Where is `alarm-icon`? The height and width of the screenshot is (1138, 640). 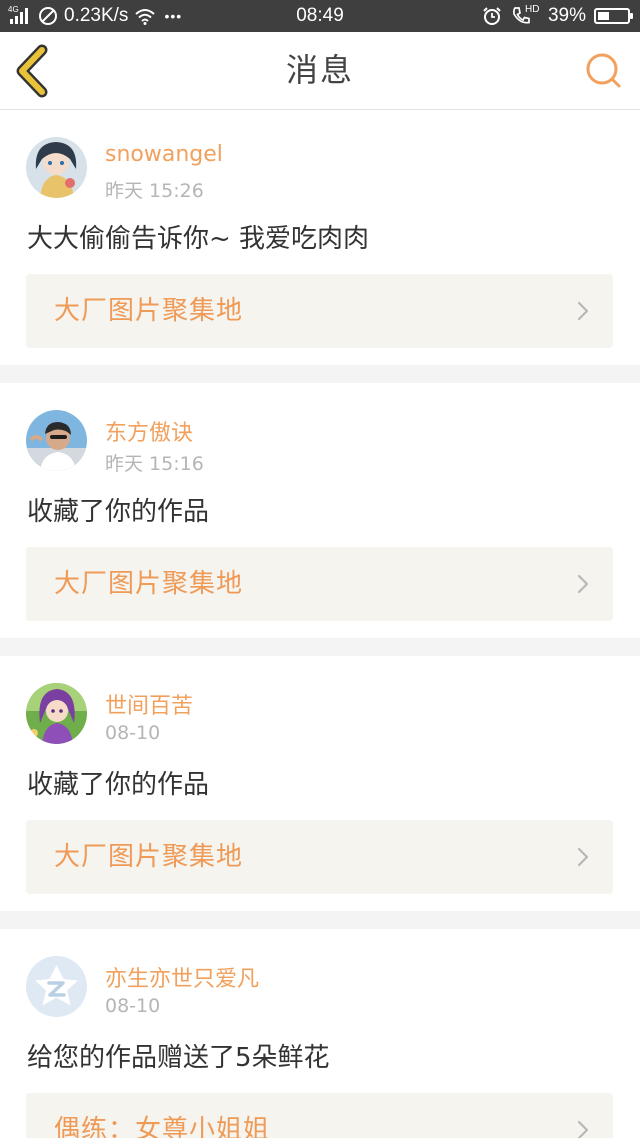
alarm-icon is located at coordinates (492, 16).